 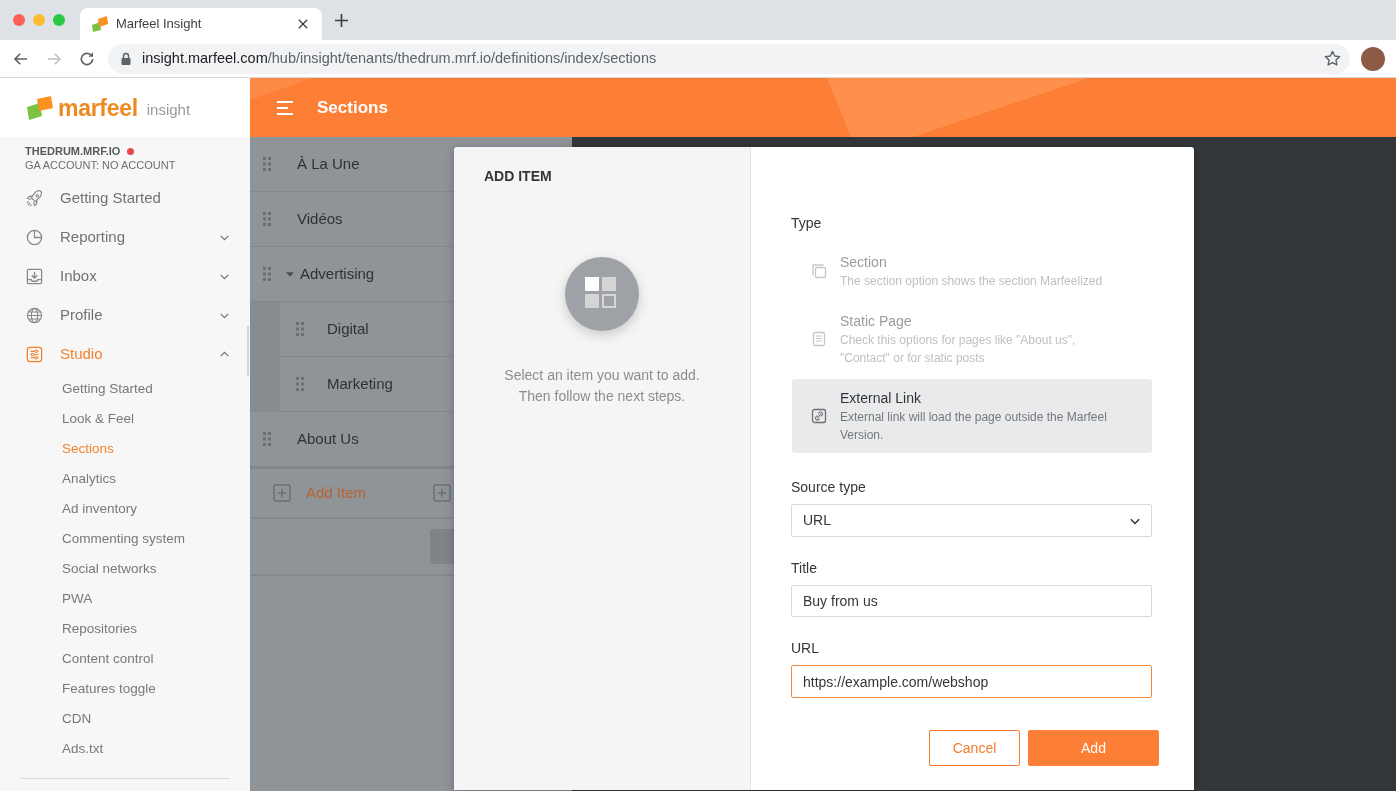 What do you see at coordinates (285, 107) in the screenshot?
I see `menu-icon` at bounding box center [285, 107].